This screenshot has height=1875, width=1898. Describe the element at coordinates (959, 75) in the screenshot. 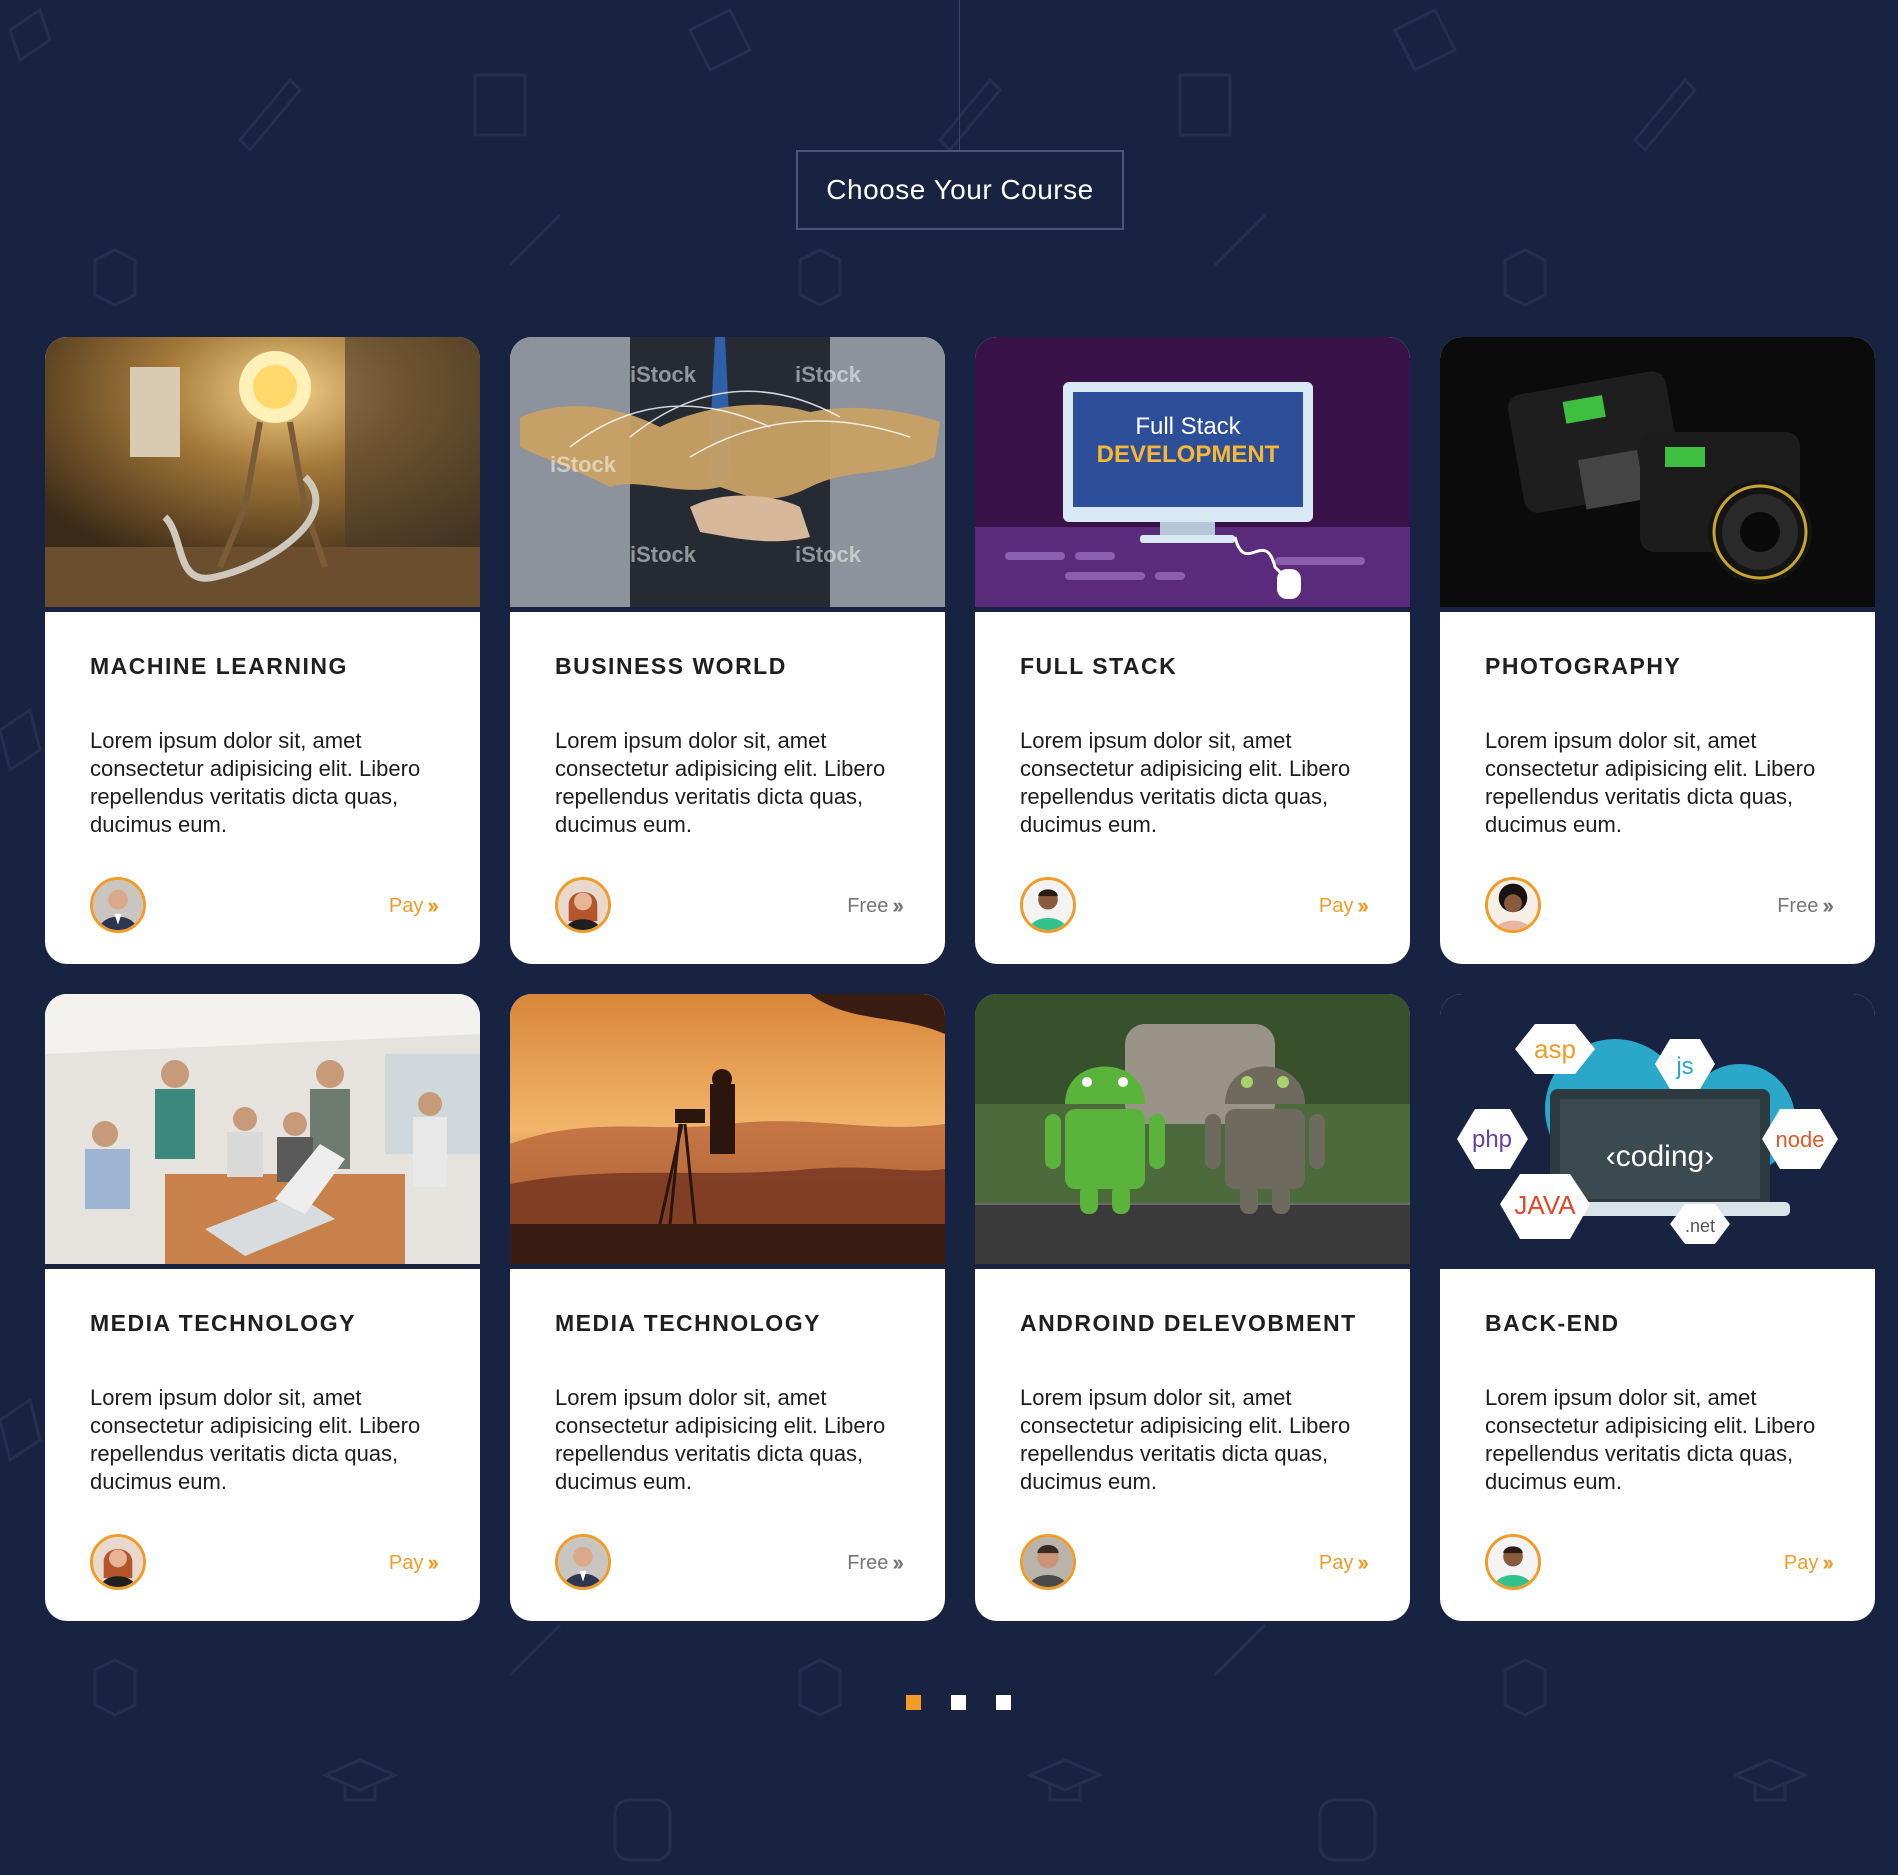

I see `header-divider-line` at that location.